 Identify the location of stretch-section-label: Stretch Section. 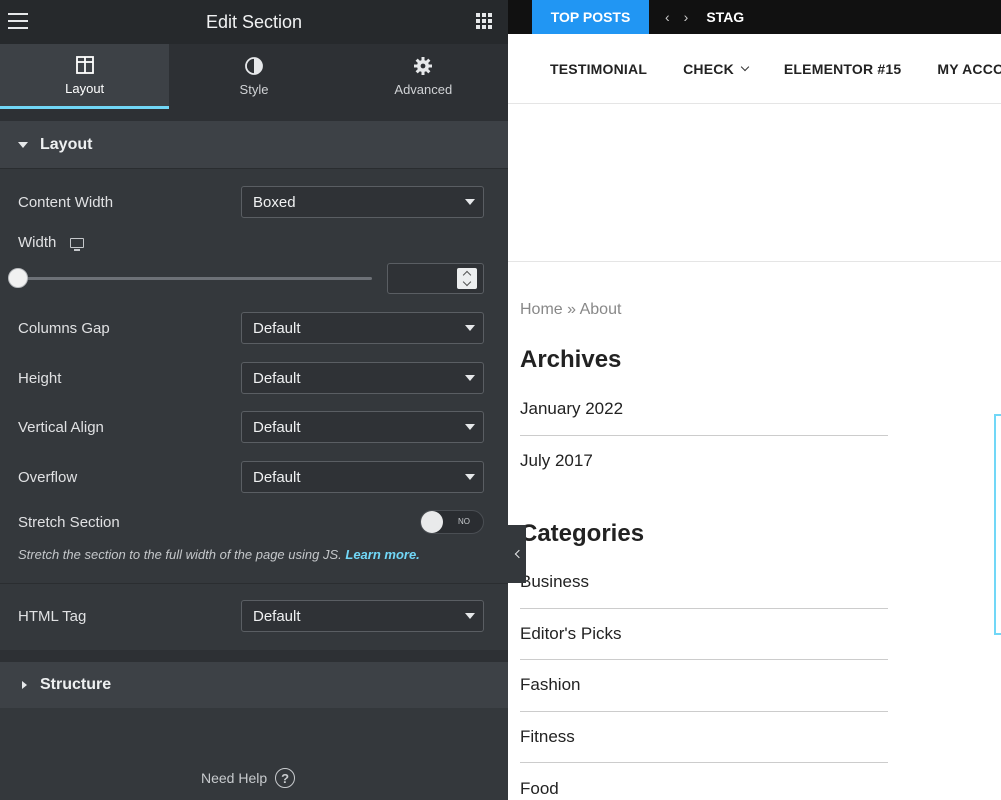
(69, 522).